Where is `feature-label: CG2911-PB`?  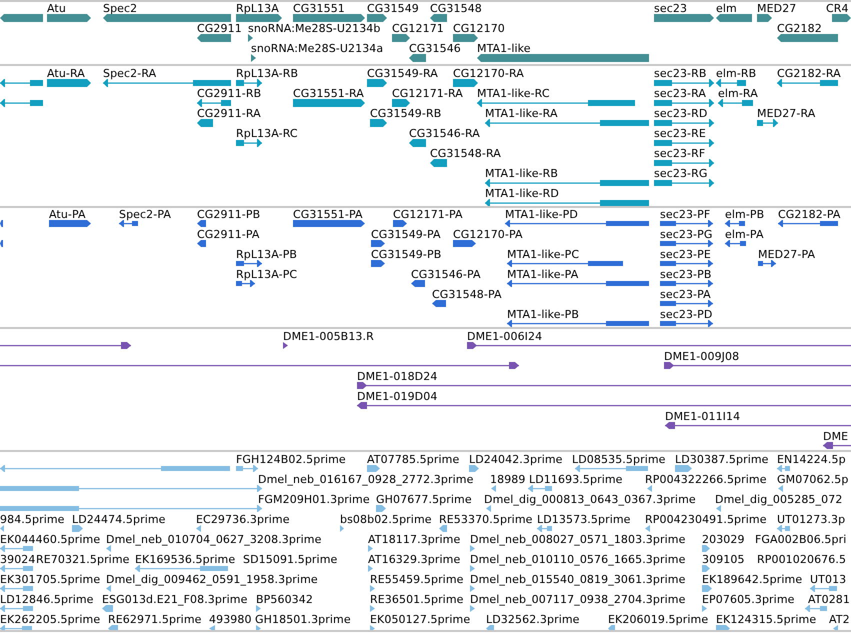
feature-label: CG2911-PB is located at coordinates (228, 215).